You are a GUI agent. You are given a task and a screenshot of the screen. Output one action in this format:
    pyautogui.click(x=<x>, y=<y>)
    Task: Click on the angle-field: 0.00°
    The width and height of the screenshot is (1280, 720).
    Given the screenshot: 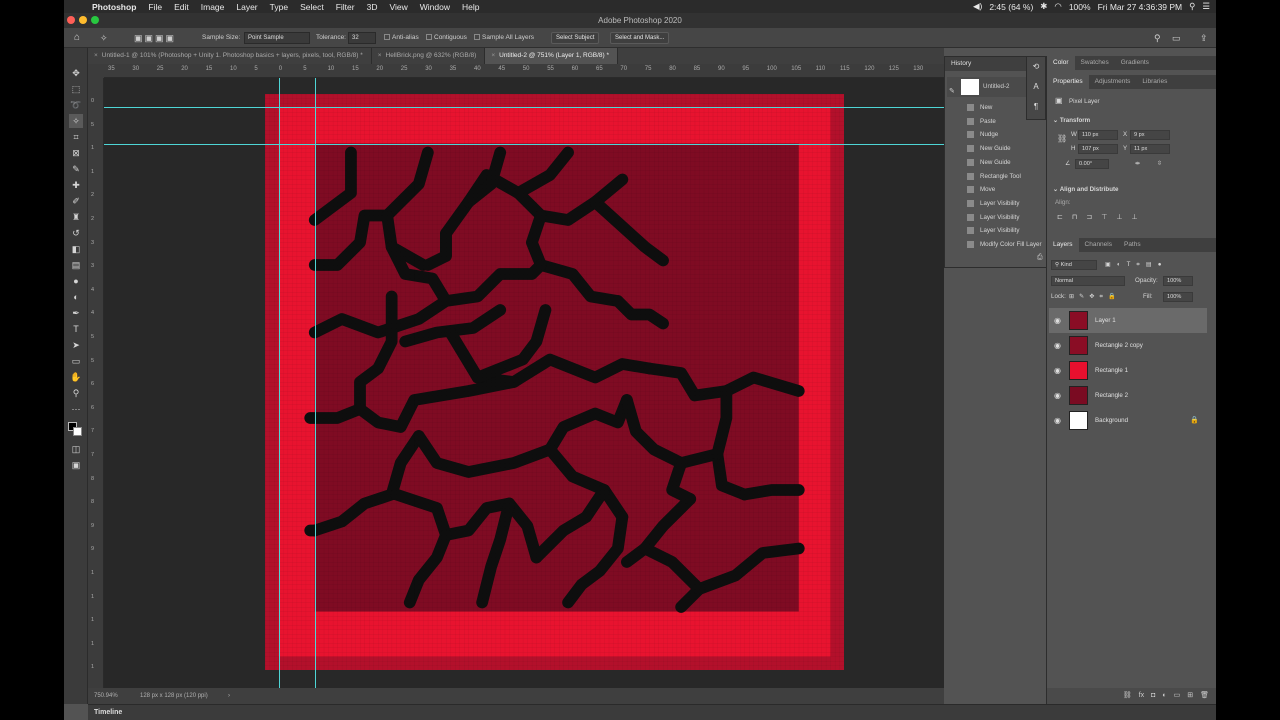 What is the action you would take?
    pyautogui.click(x=1092, y=164)
    